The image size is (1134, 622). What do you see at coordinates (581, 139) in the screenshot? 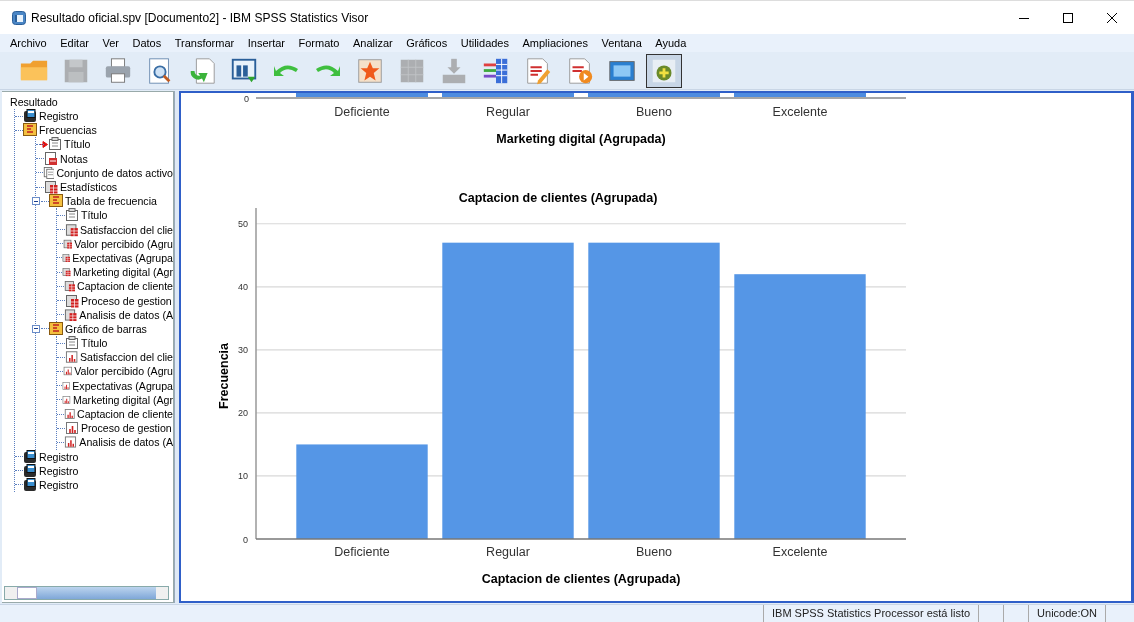
I see `axis-title: Marketing digital (Agrupada)` at bounding box center [581, 139].